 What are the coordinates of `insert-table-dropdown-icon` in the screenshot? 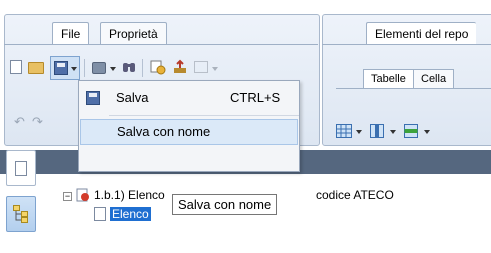 It's located at (359, 132).